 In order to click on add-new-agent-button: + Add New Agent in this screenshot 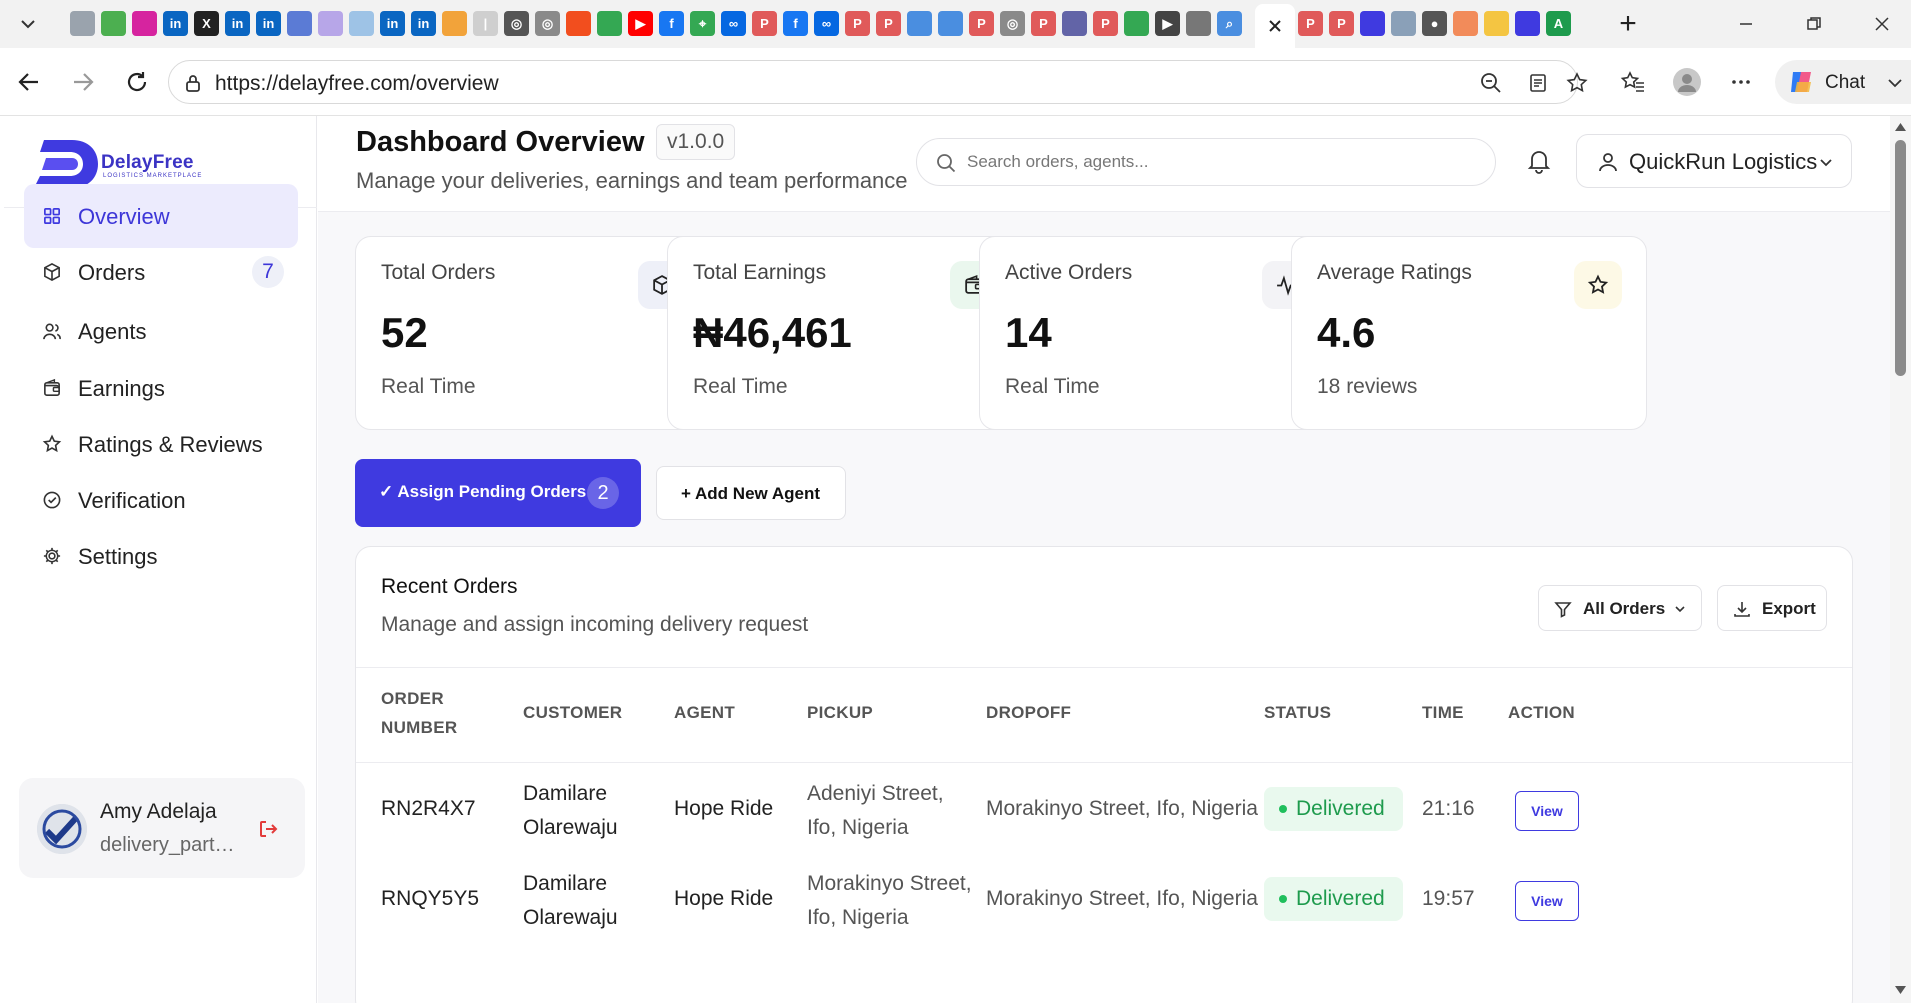, I will do `click(751, 493)`.